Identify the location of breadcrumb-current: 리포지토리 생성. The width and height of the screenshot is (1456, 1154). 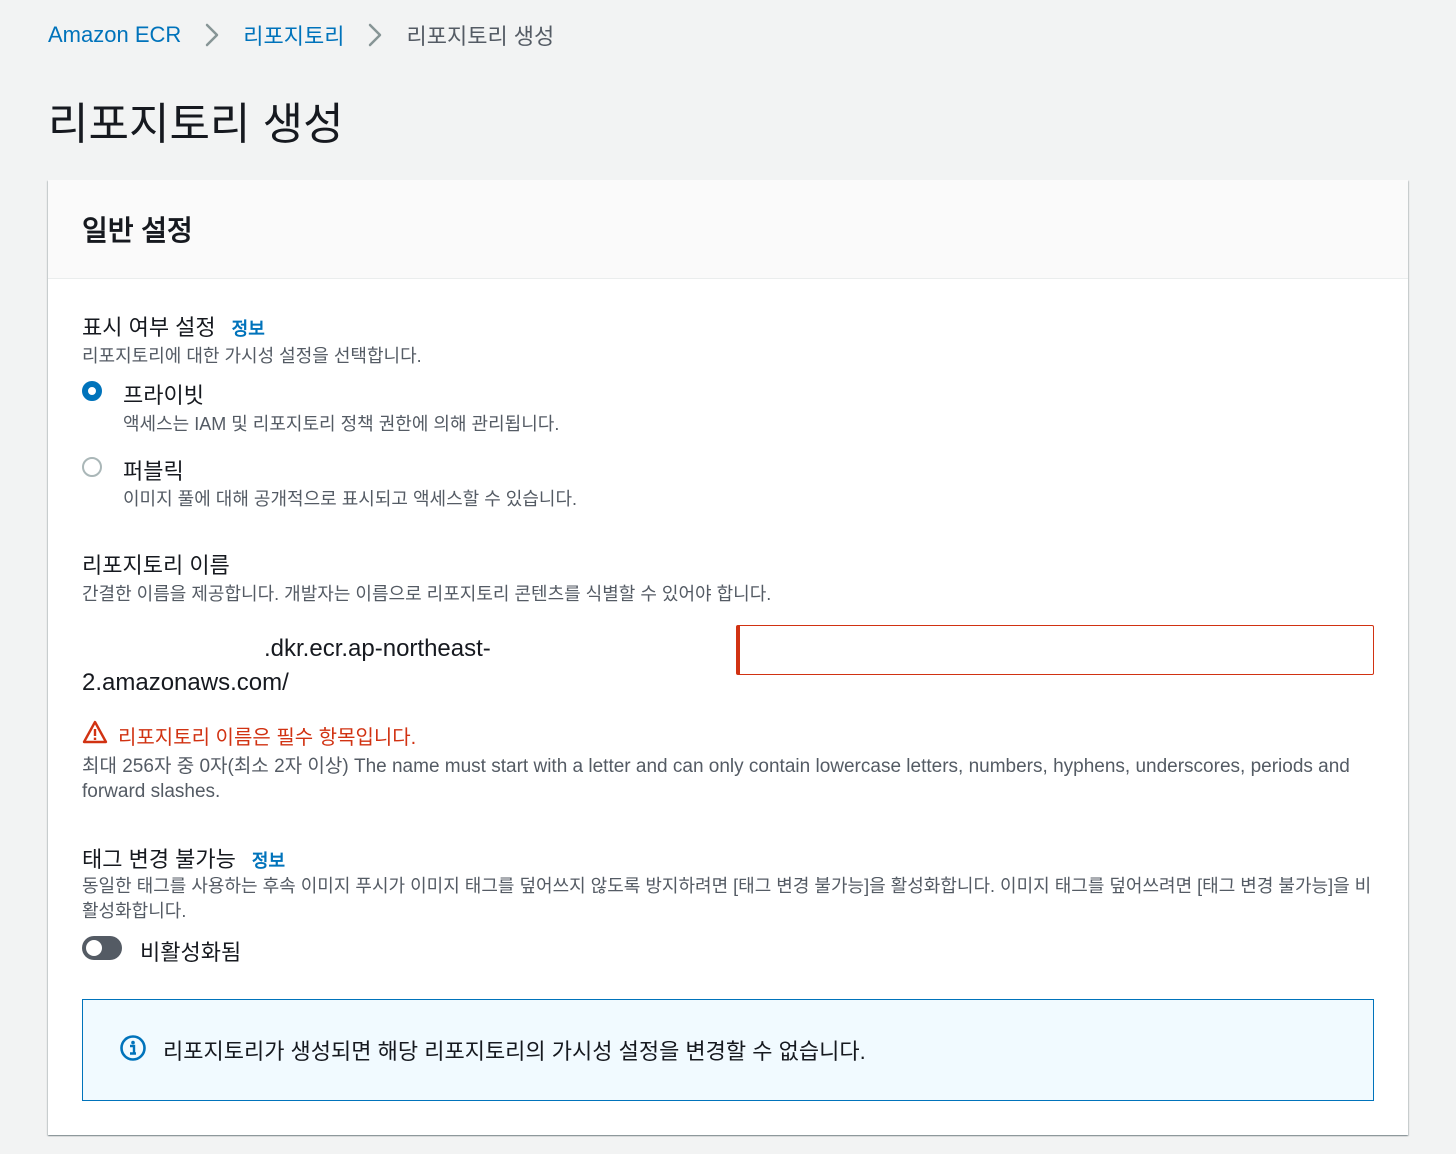
(480, 36).